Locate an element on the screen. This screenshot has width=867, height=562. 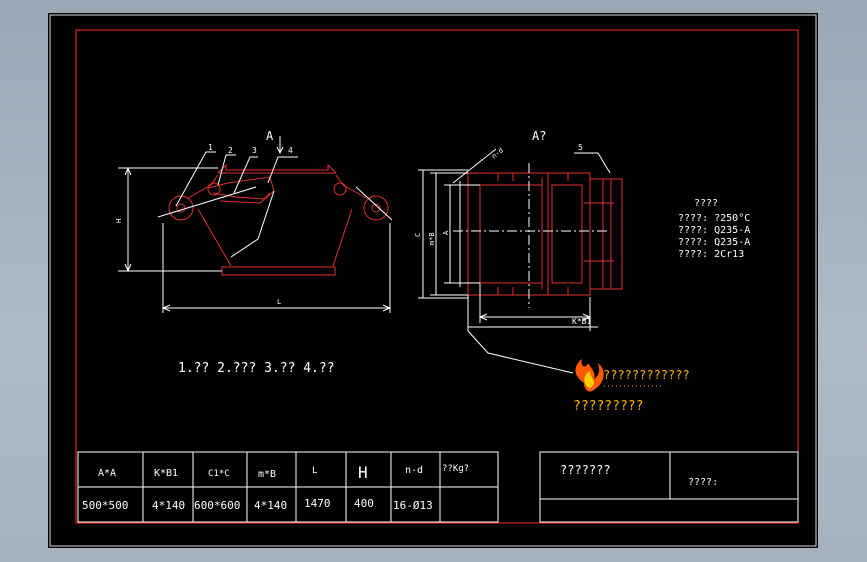
notes-title: ???? is located at coordinates (706, 203).